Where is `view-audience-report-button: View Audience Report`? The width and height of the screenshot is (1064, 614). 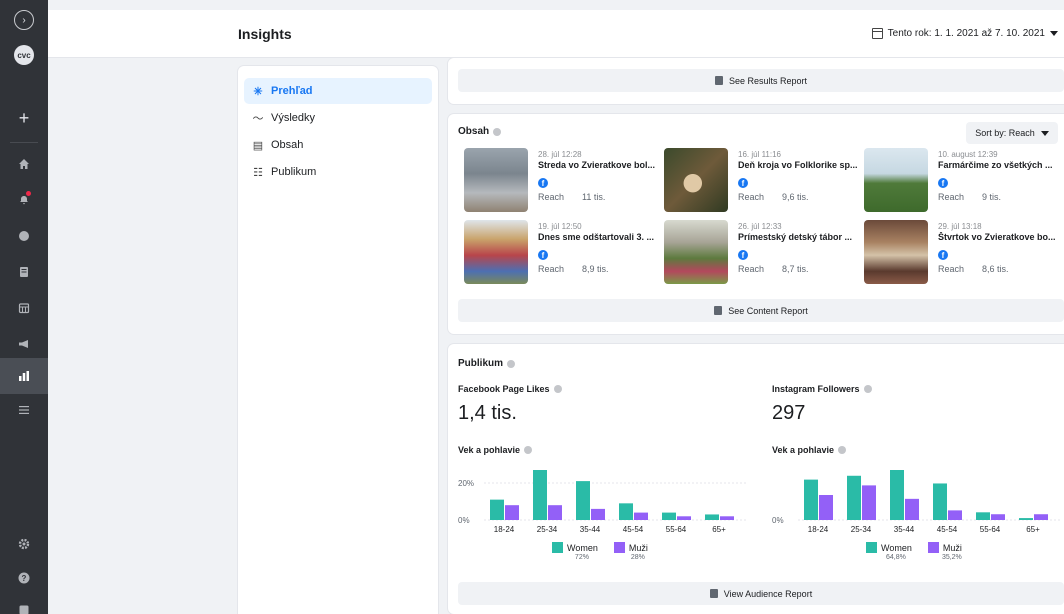
view-audience-report-button: View Audience Report is located at coordinates (761, 593).